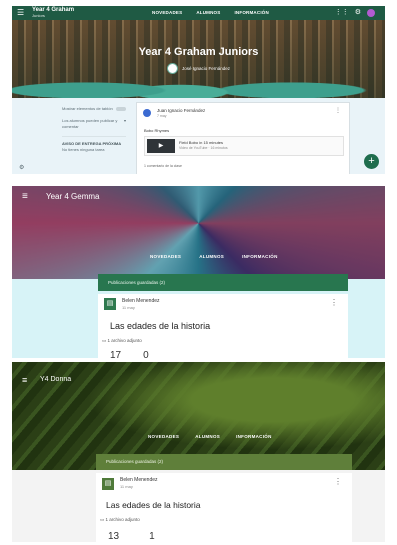 The width and height of the screenshot is (397, 545). Describe the element at coordinates (342, 13) in the screenshot. I see `apps-icon: ⋮⋮` at that location.